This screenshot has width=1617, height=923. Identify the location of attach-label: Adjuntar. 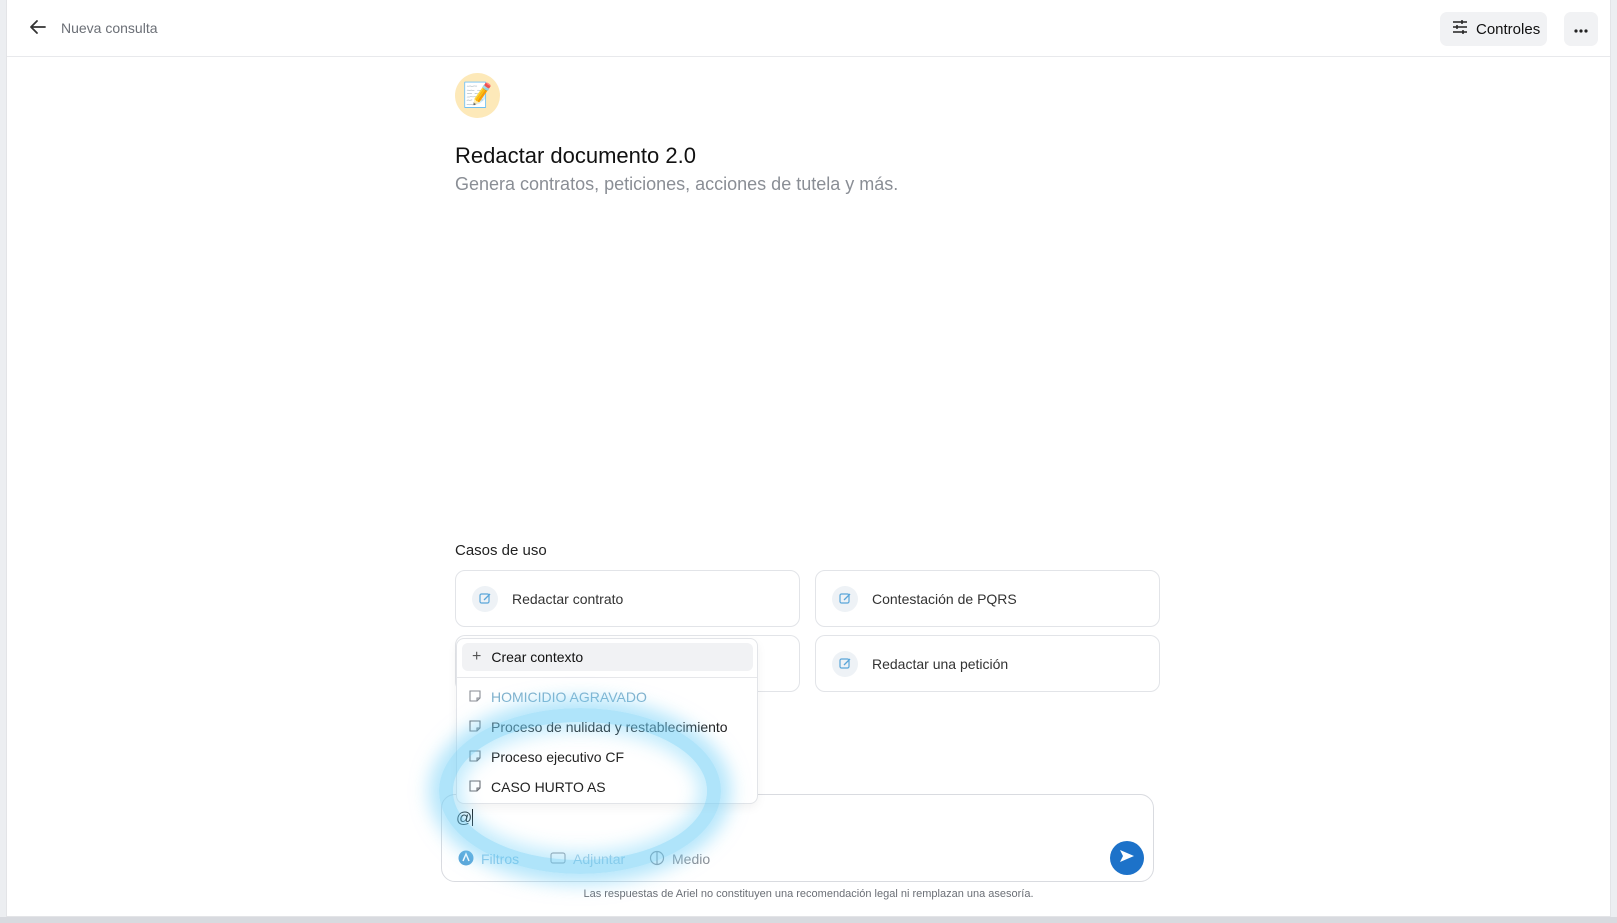
(599, 859).